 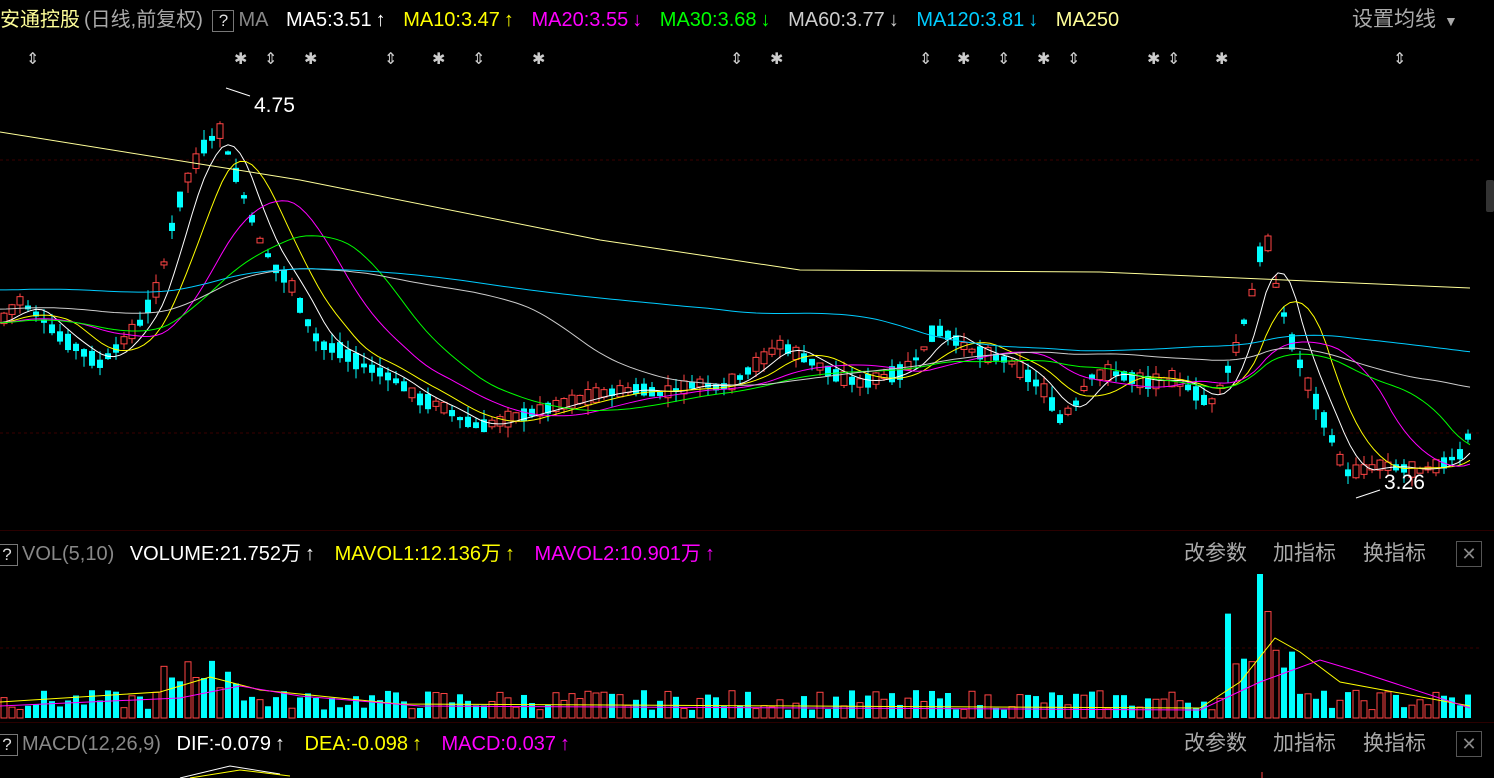 What do you see at coordinates (508, 20) in the screenshot?
I see `ma10-arrow: ↑` at bounding box center [508, 20].